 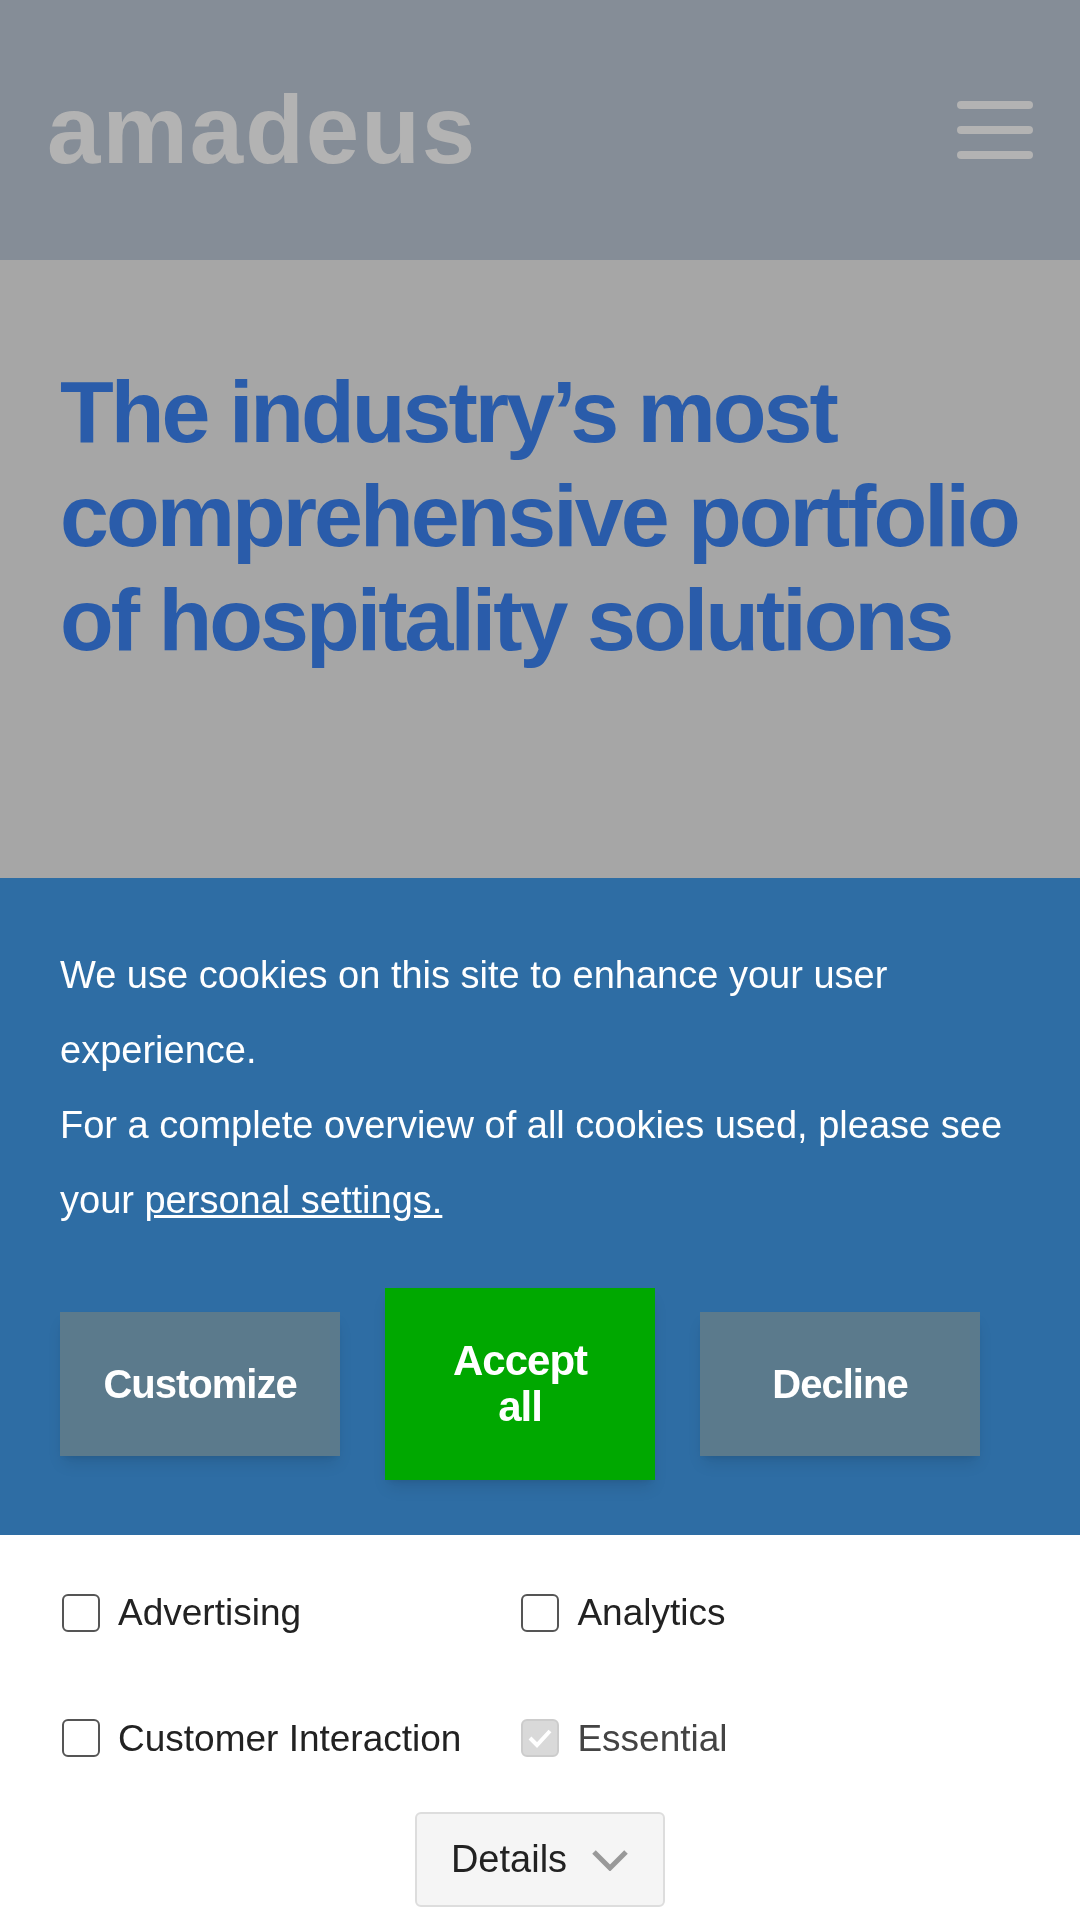 I want to click on checkbox-label: Advertising, so click(x=210, y=1613).